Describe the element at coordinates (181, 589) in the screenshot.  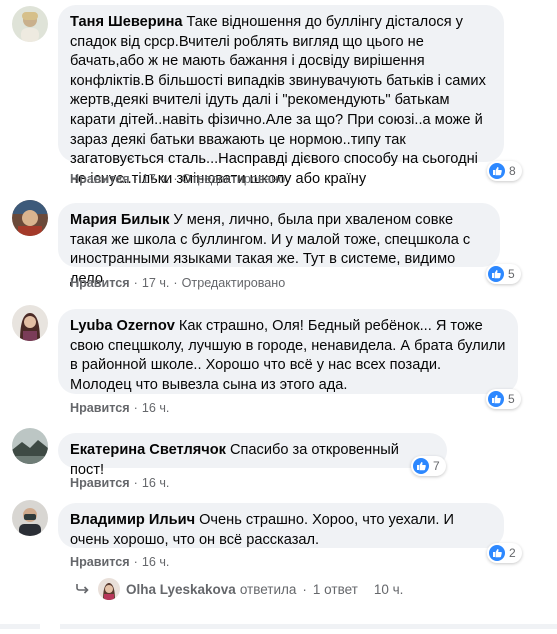
I see `reply-author: Olha Lyeskakova` at that location.